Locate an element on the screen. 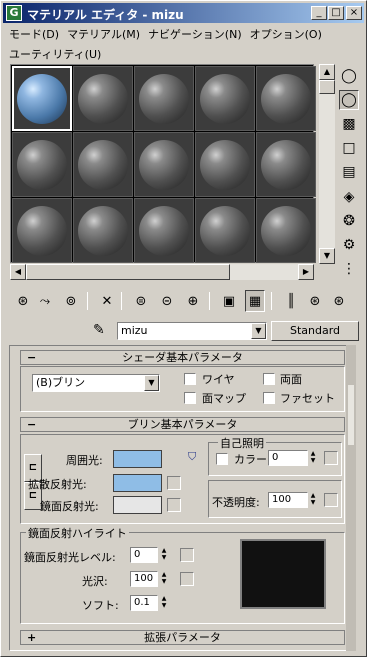  go-to-parent-icon: ⊛ is located at coordinates (315, 301).